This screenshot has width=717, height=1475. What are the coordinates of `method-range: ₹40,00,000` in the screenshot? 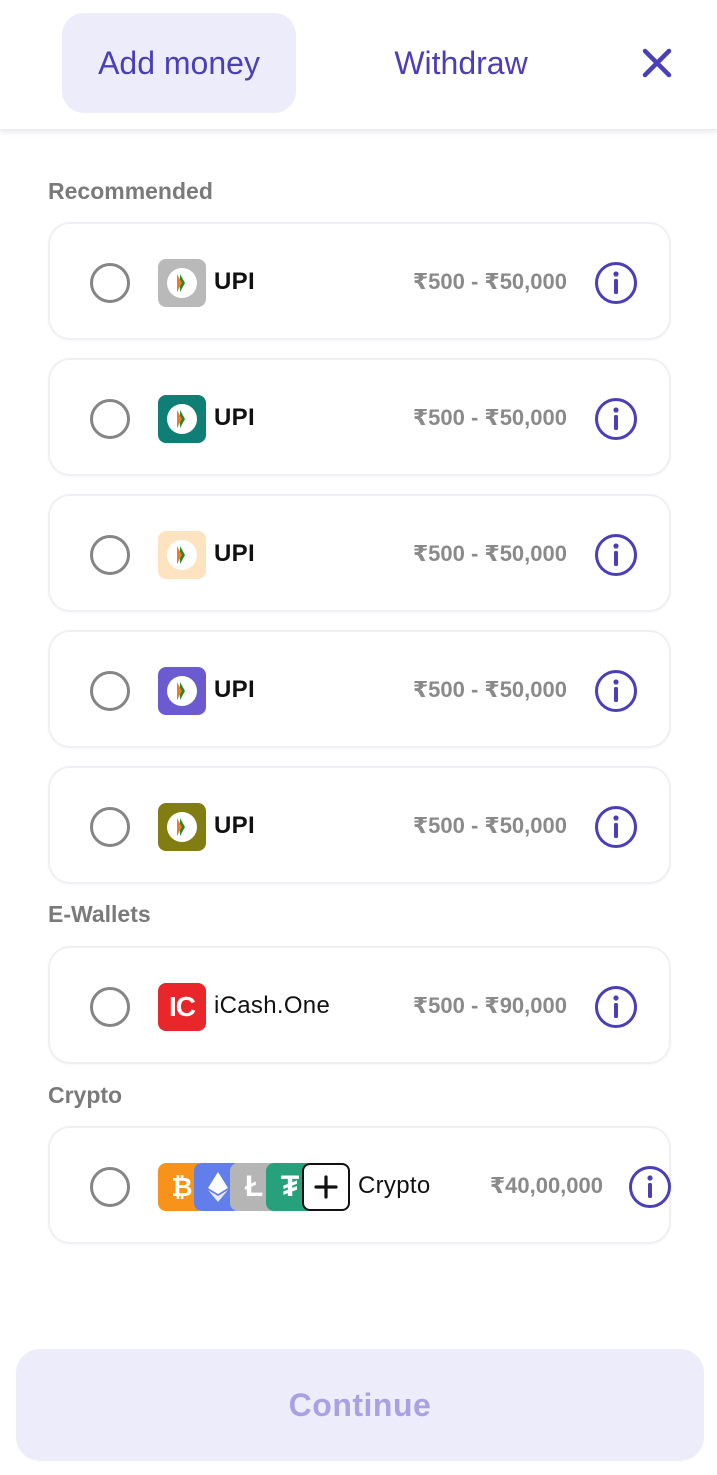 It's located at (546, 1185).